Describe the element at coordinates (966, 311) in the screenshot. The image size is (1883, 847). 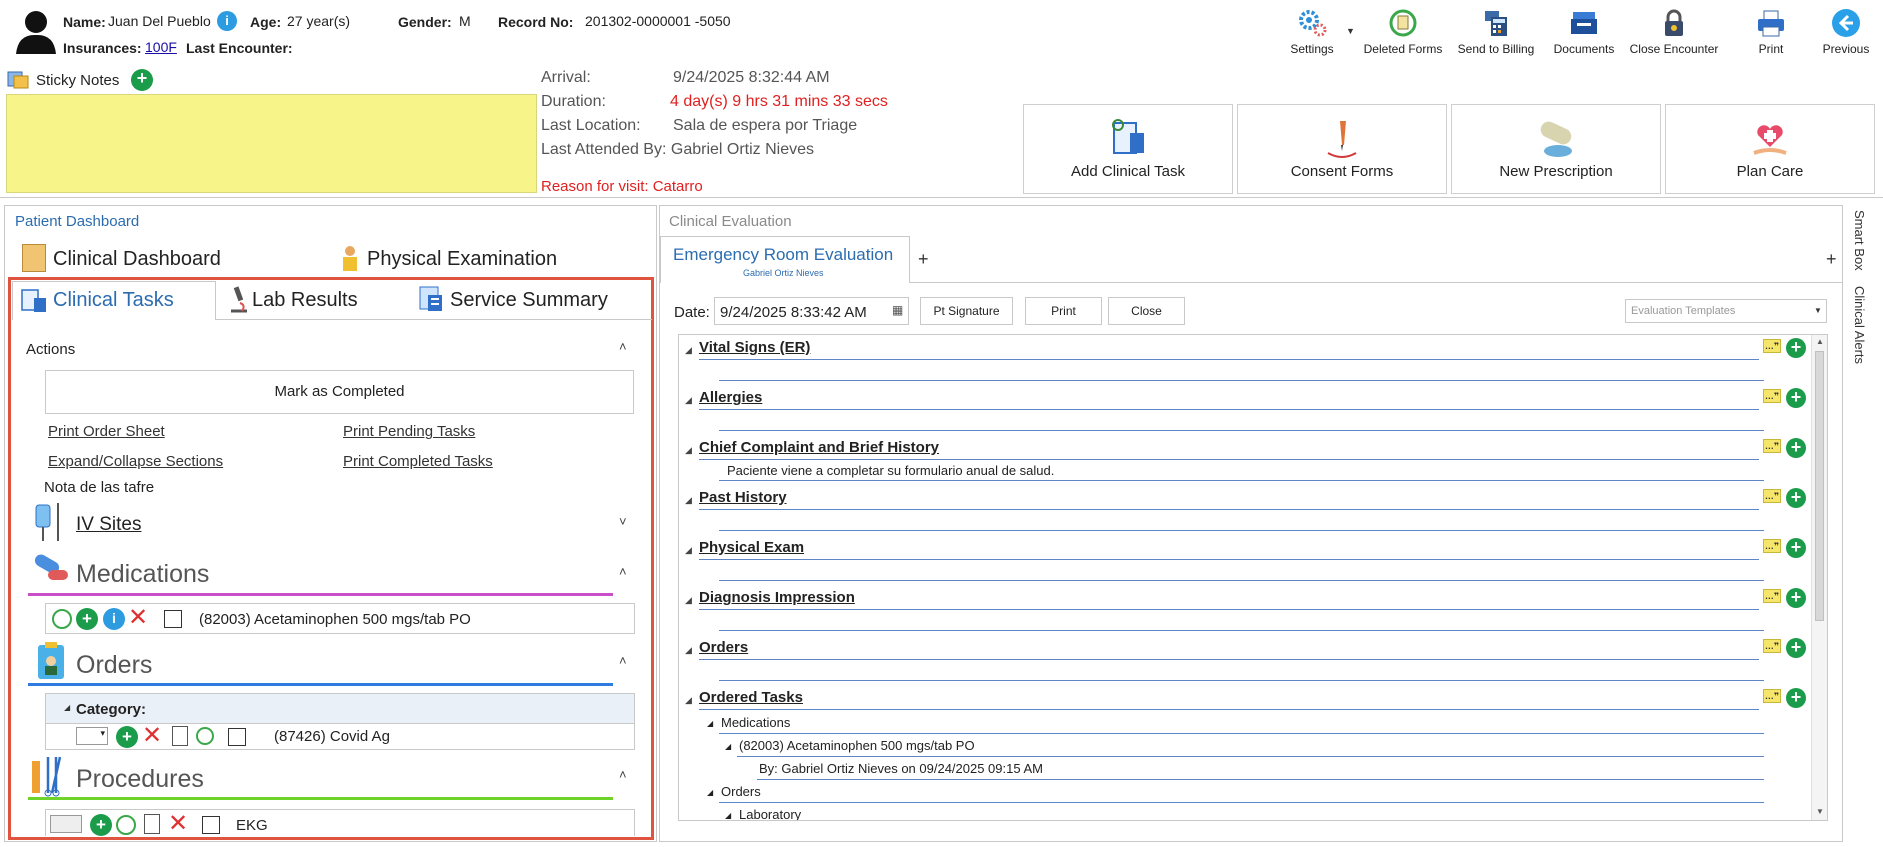
I see `pt-signature-button: Pt Signature` at that location.